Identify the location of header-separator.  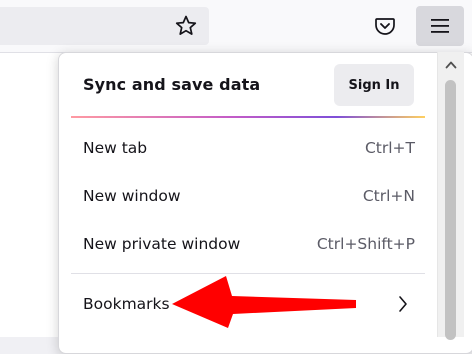
(248, 117).